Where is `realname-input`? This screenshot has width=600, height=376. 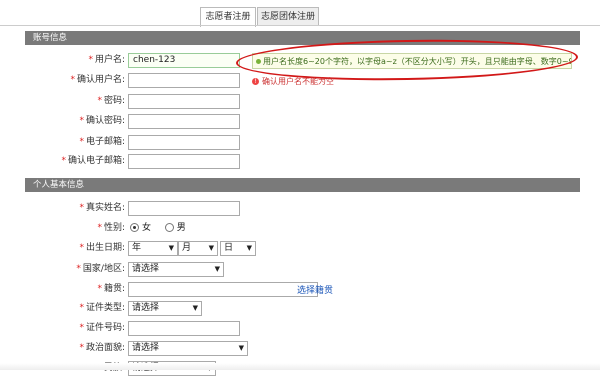 realname-input is located at coordinates (184, 208).